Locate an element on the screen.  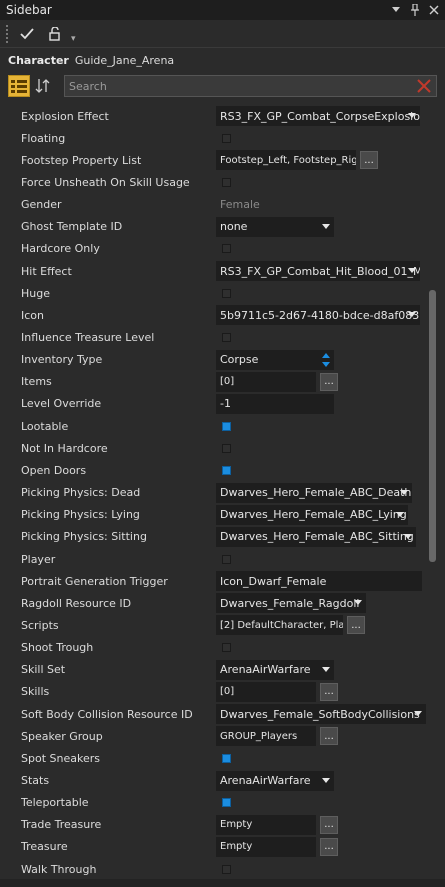
property-row-shoot-trough: Shoot Trough is located at coordinates (214, 648).